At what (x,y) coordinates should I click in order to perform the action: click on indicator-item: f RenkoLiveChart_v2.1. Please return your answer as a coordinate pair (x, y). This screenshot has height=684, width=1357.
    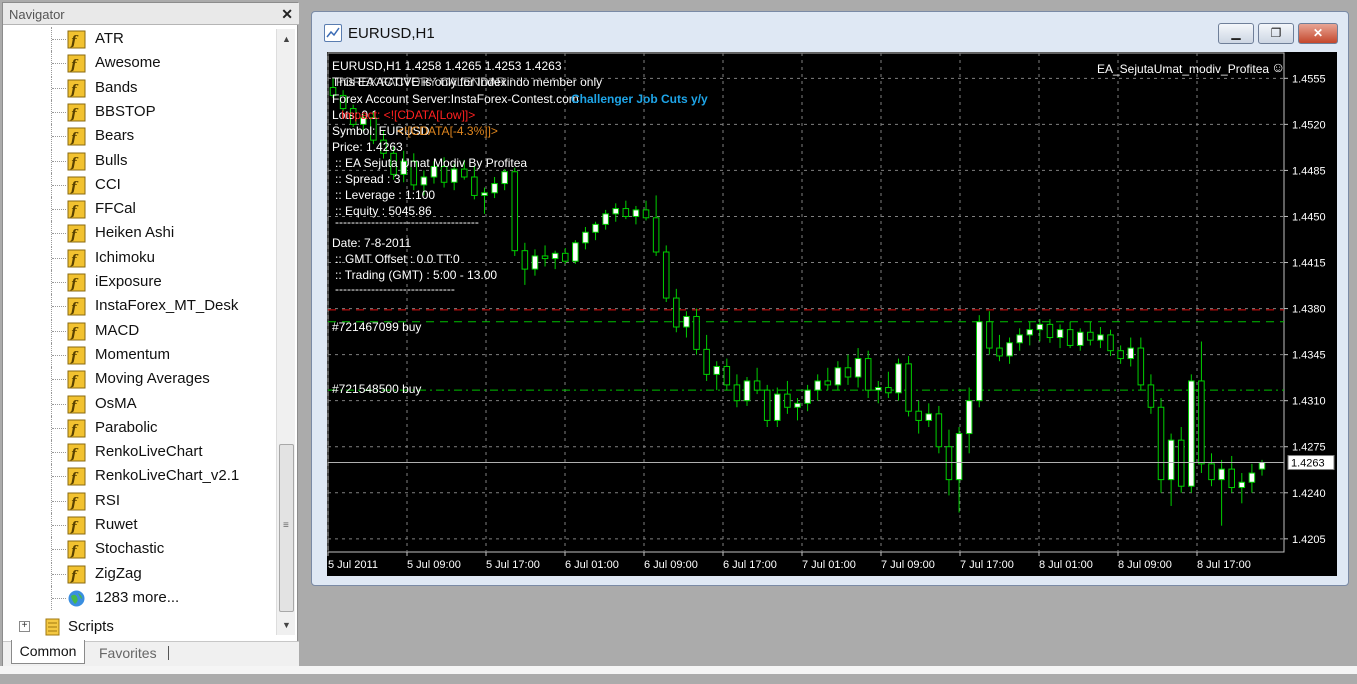
    Looking at the image, I should click on (138, 476).